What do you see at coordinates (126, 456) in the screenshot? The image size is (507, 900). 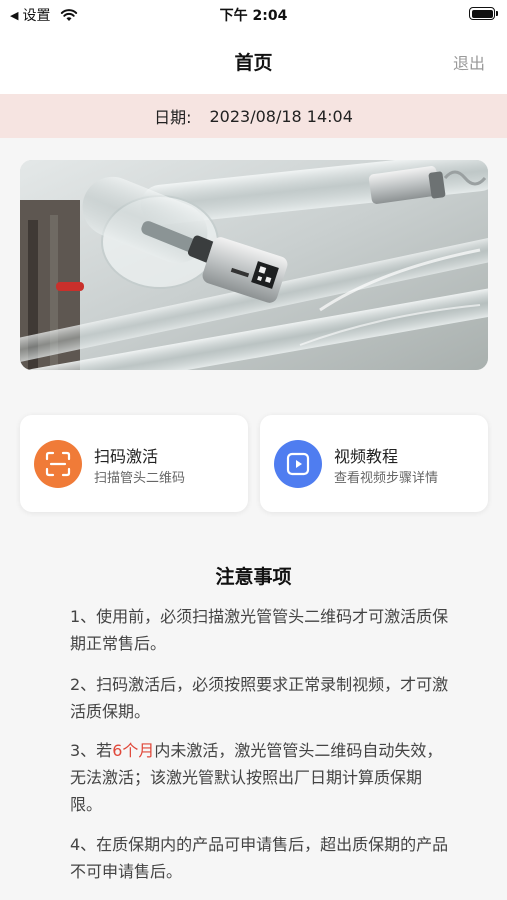 I see `scan-activate-title: 扫码激活` at bounding box center [126, 456].